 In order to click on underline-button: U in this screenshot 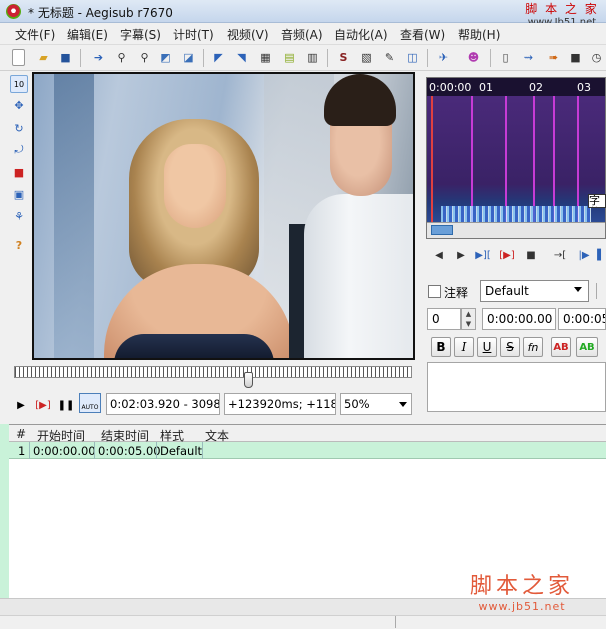, I will do `click(487, 347)`.